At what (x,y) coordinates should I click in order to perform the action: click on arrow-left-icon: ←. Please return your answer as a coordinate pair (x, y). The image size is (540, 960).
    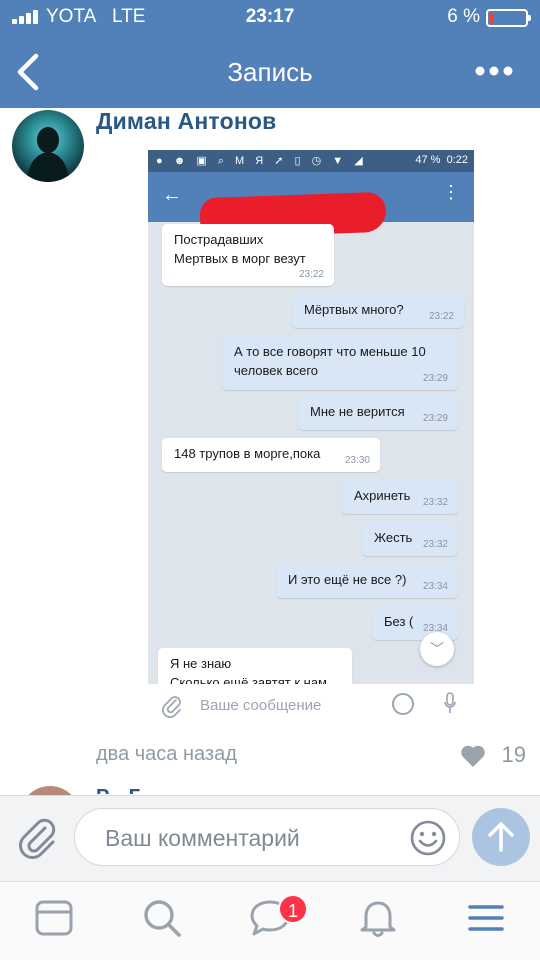
    Looking at the image, I should click on (172, 195).